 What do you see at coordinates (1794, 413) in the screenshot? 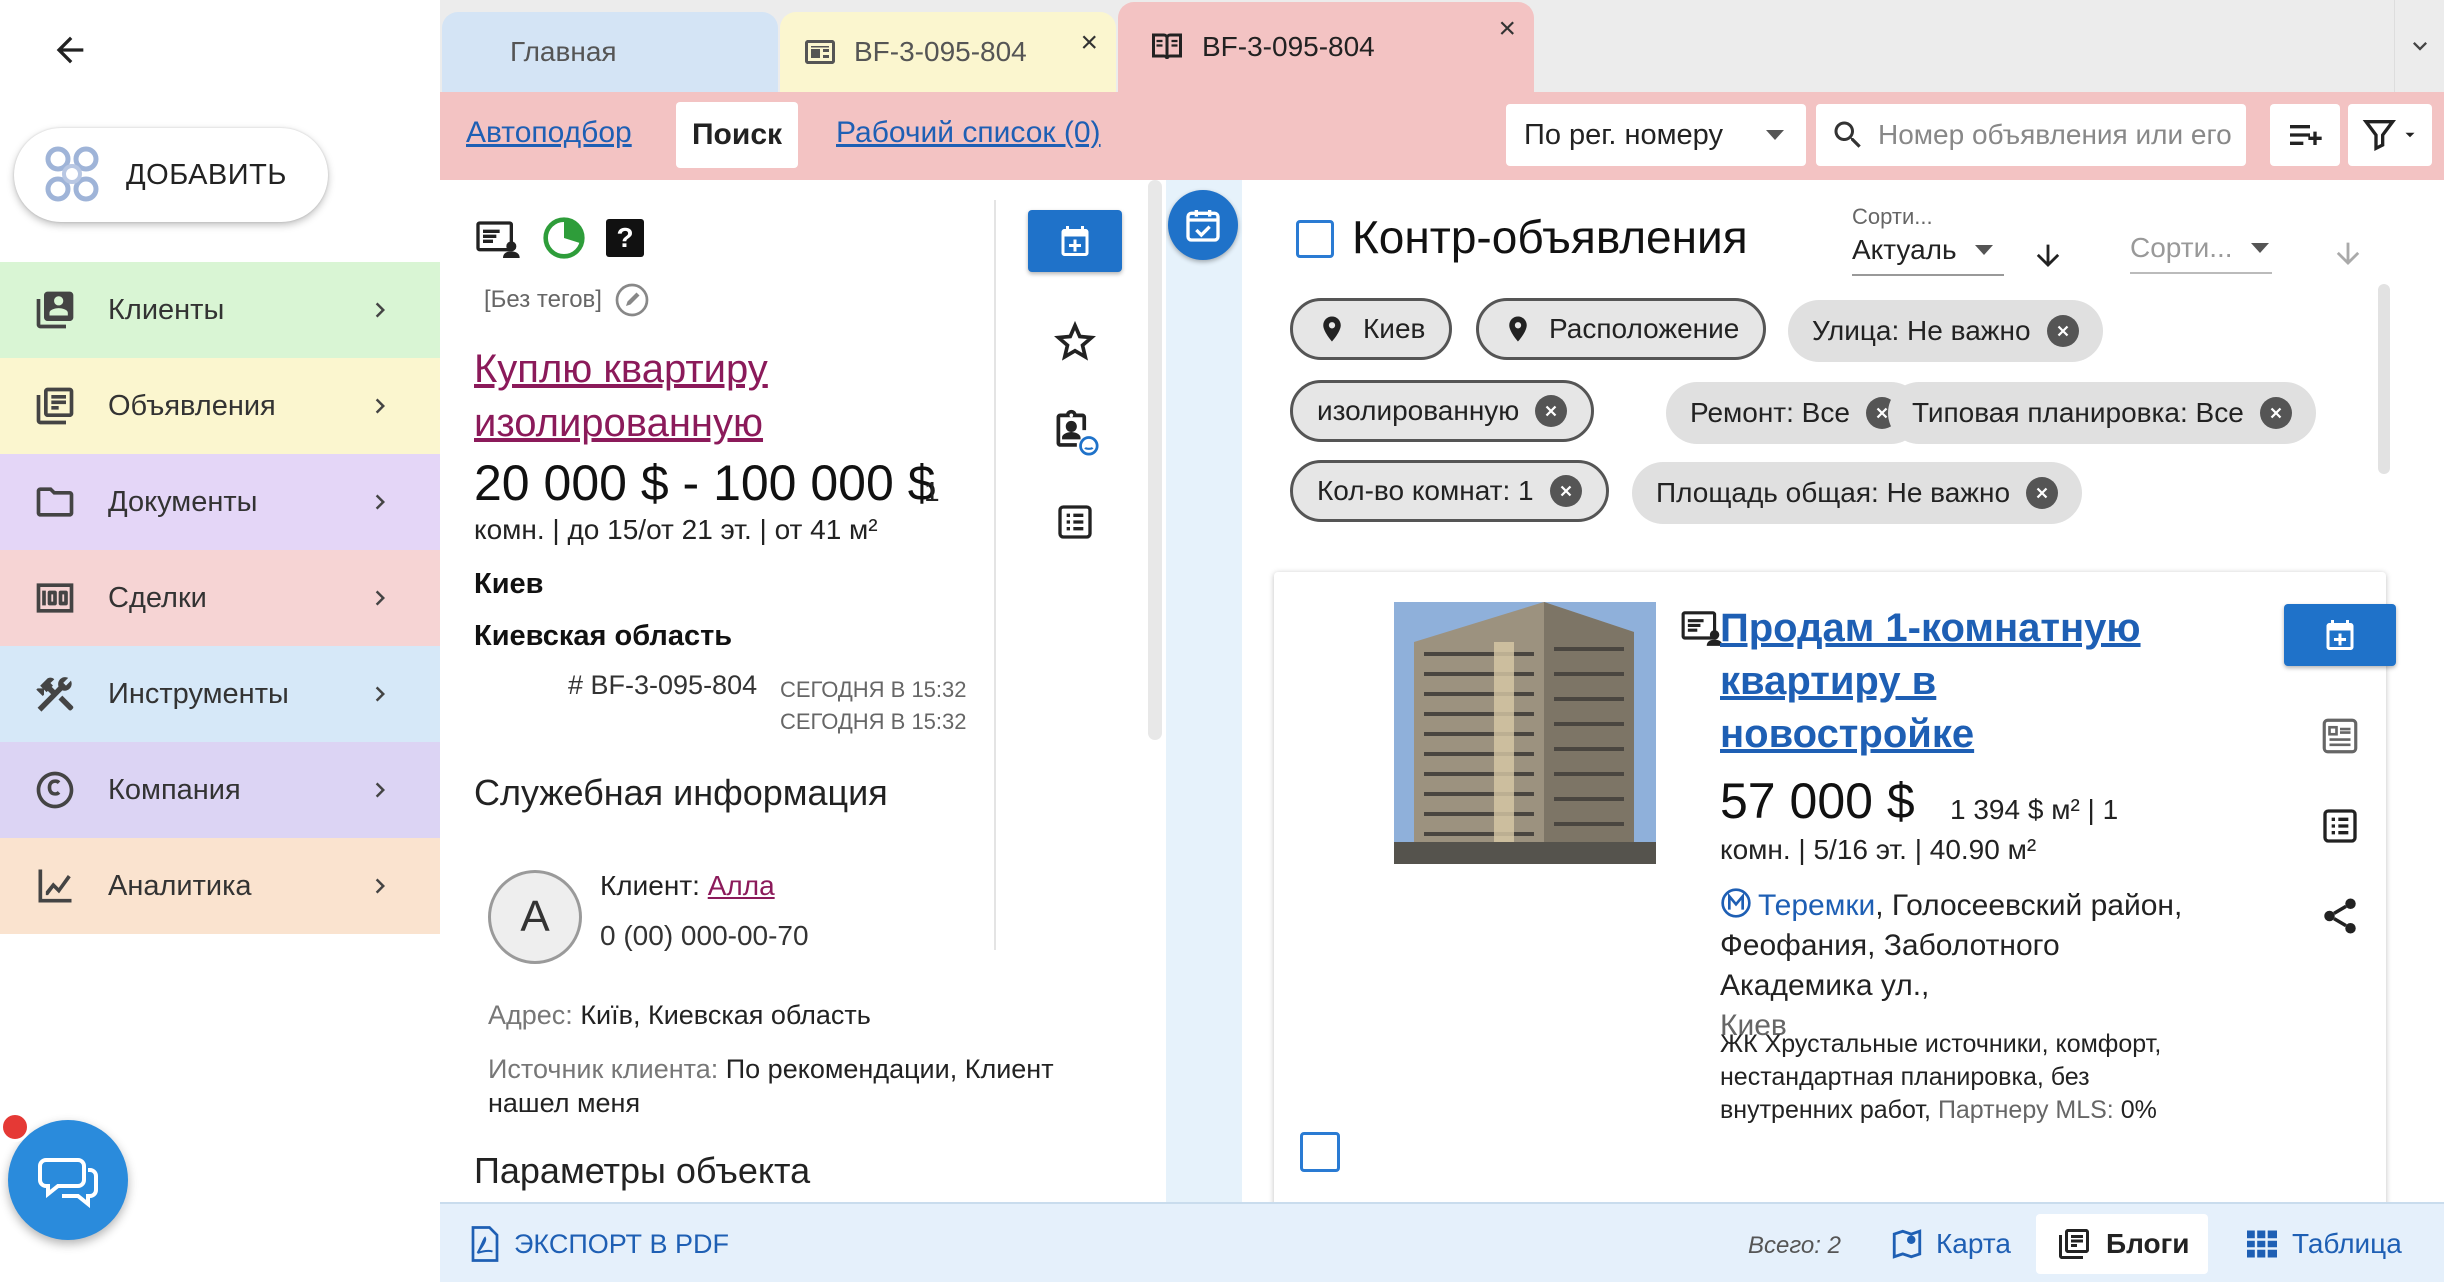
I see `filter-chip-renovation: Ремонт: Все` at bounding box center [1794, 413].